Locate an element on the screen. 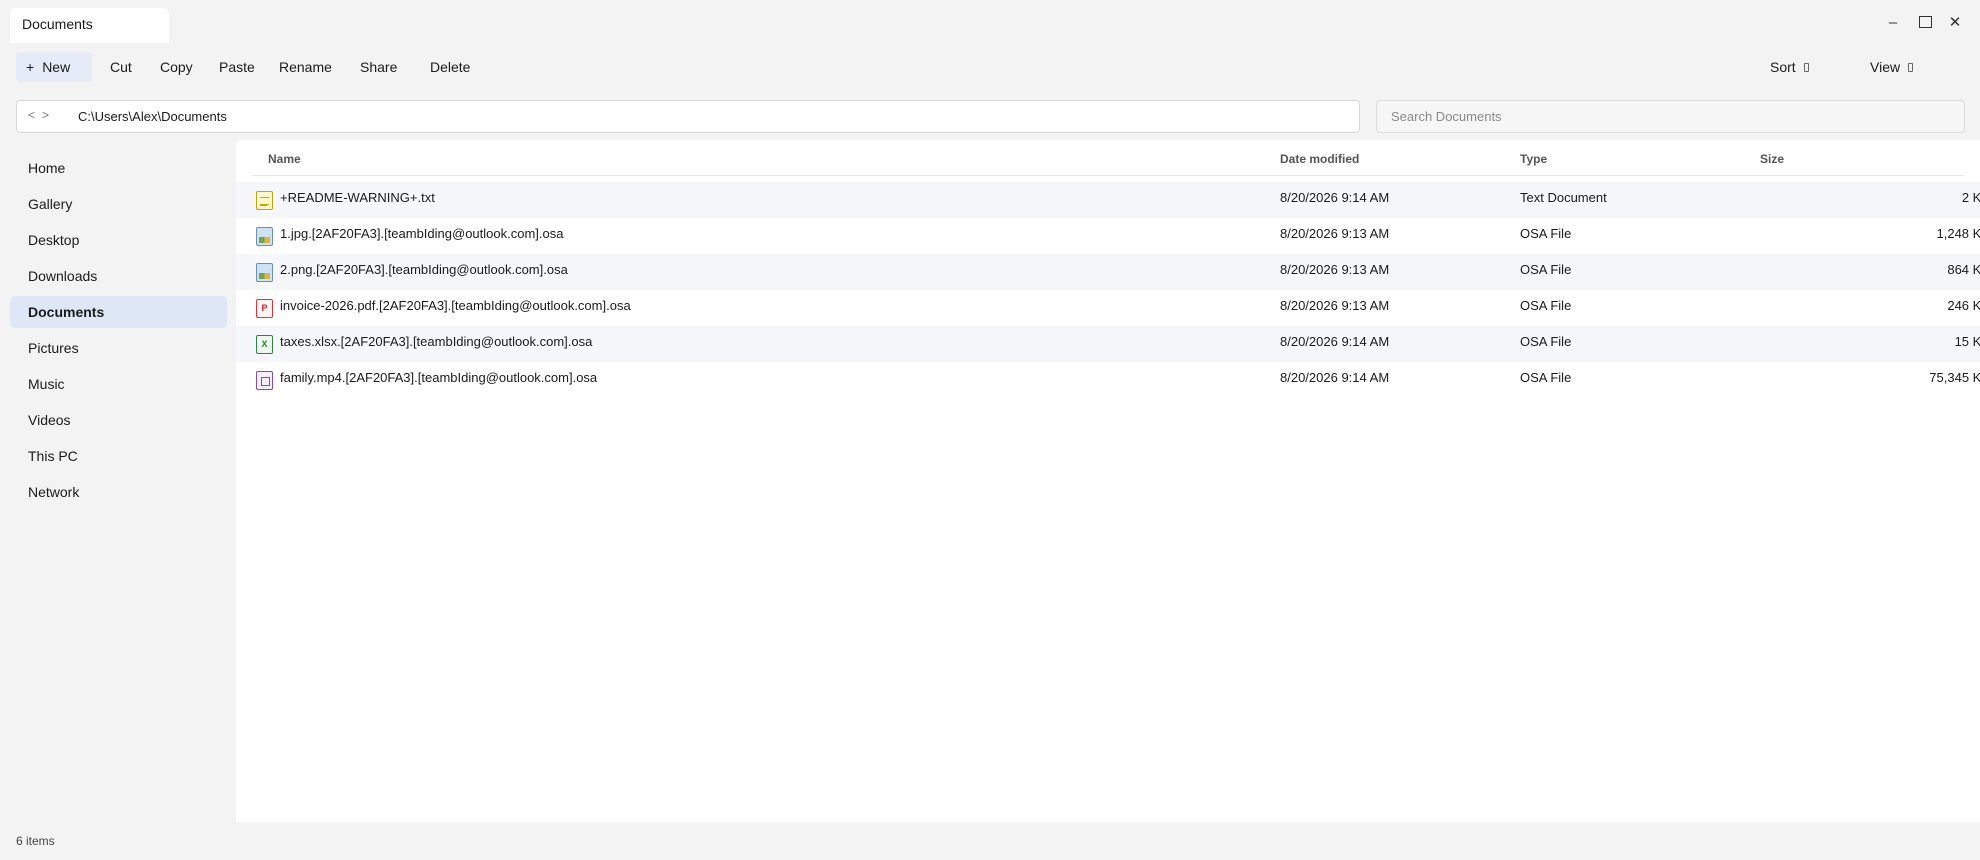  copy-button: Copy is located at coordinates (176, 67).